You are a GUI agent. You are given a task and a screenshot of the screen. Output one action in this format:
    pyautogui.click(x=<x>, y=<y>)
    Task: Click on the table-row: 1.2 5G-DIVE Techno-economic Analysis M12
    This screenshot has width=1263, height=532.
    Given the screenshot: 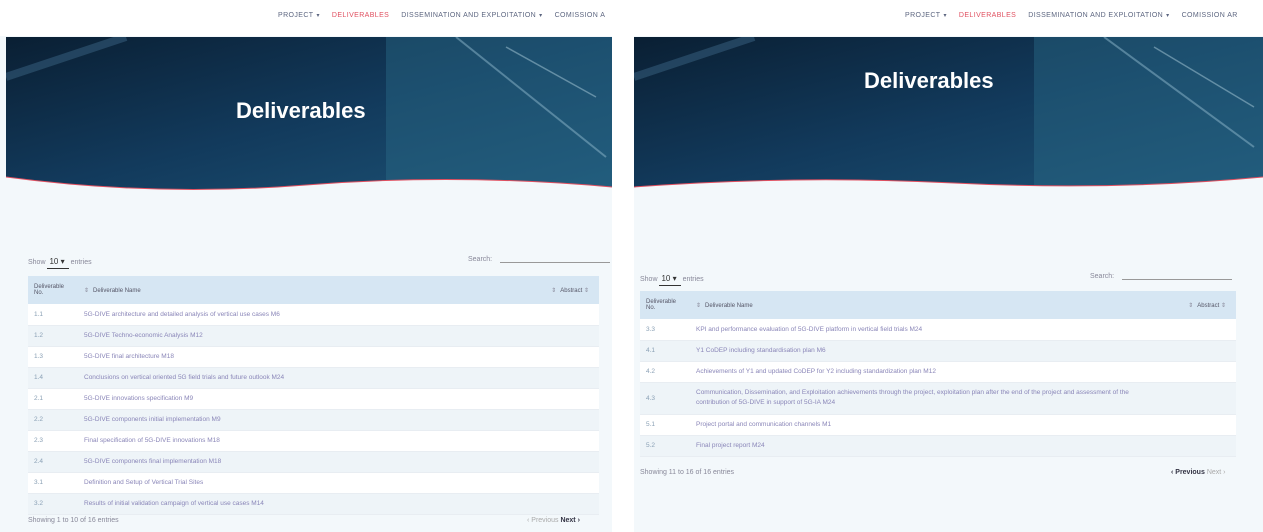 What is the action you would take?
    pyautogui.click(x=313, y=336)
    